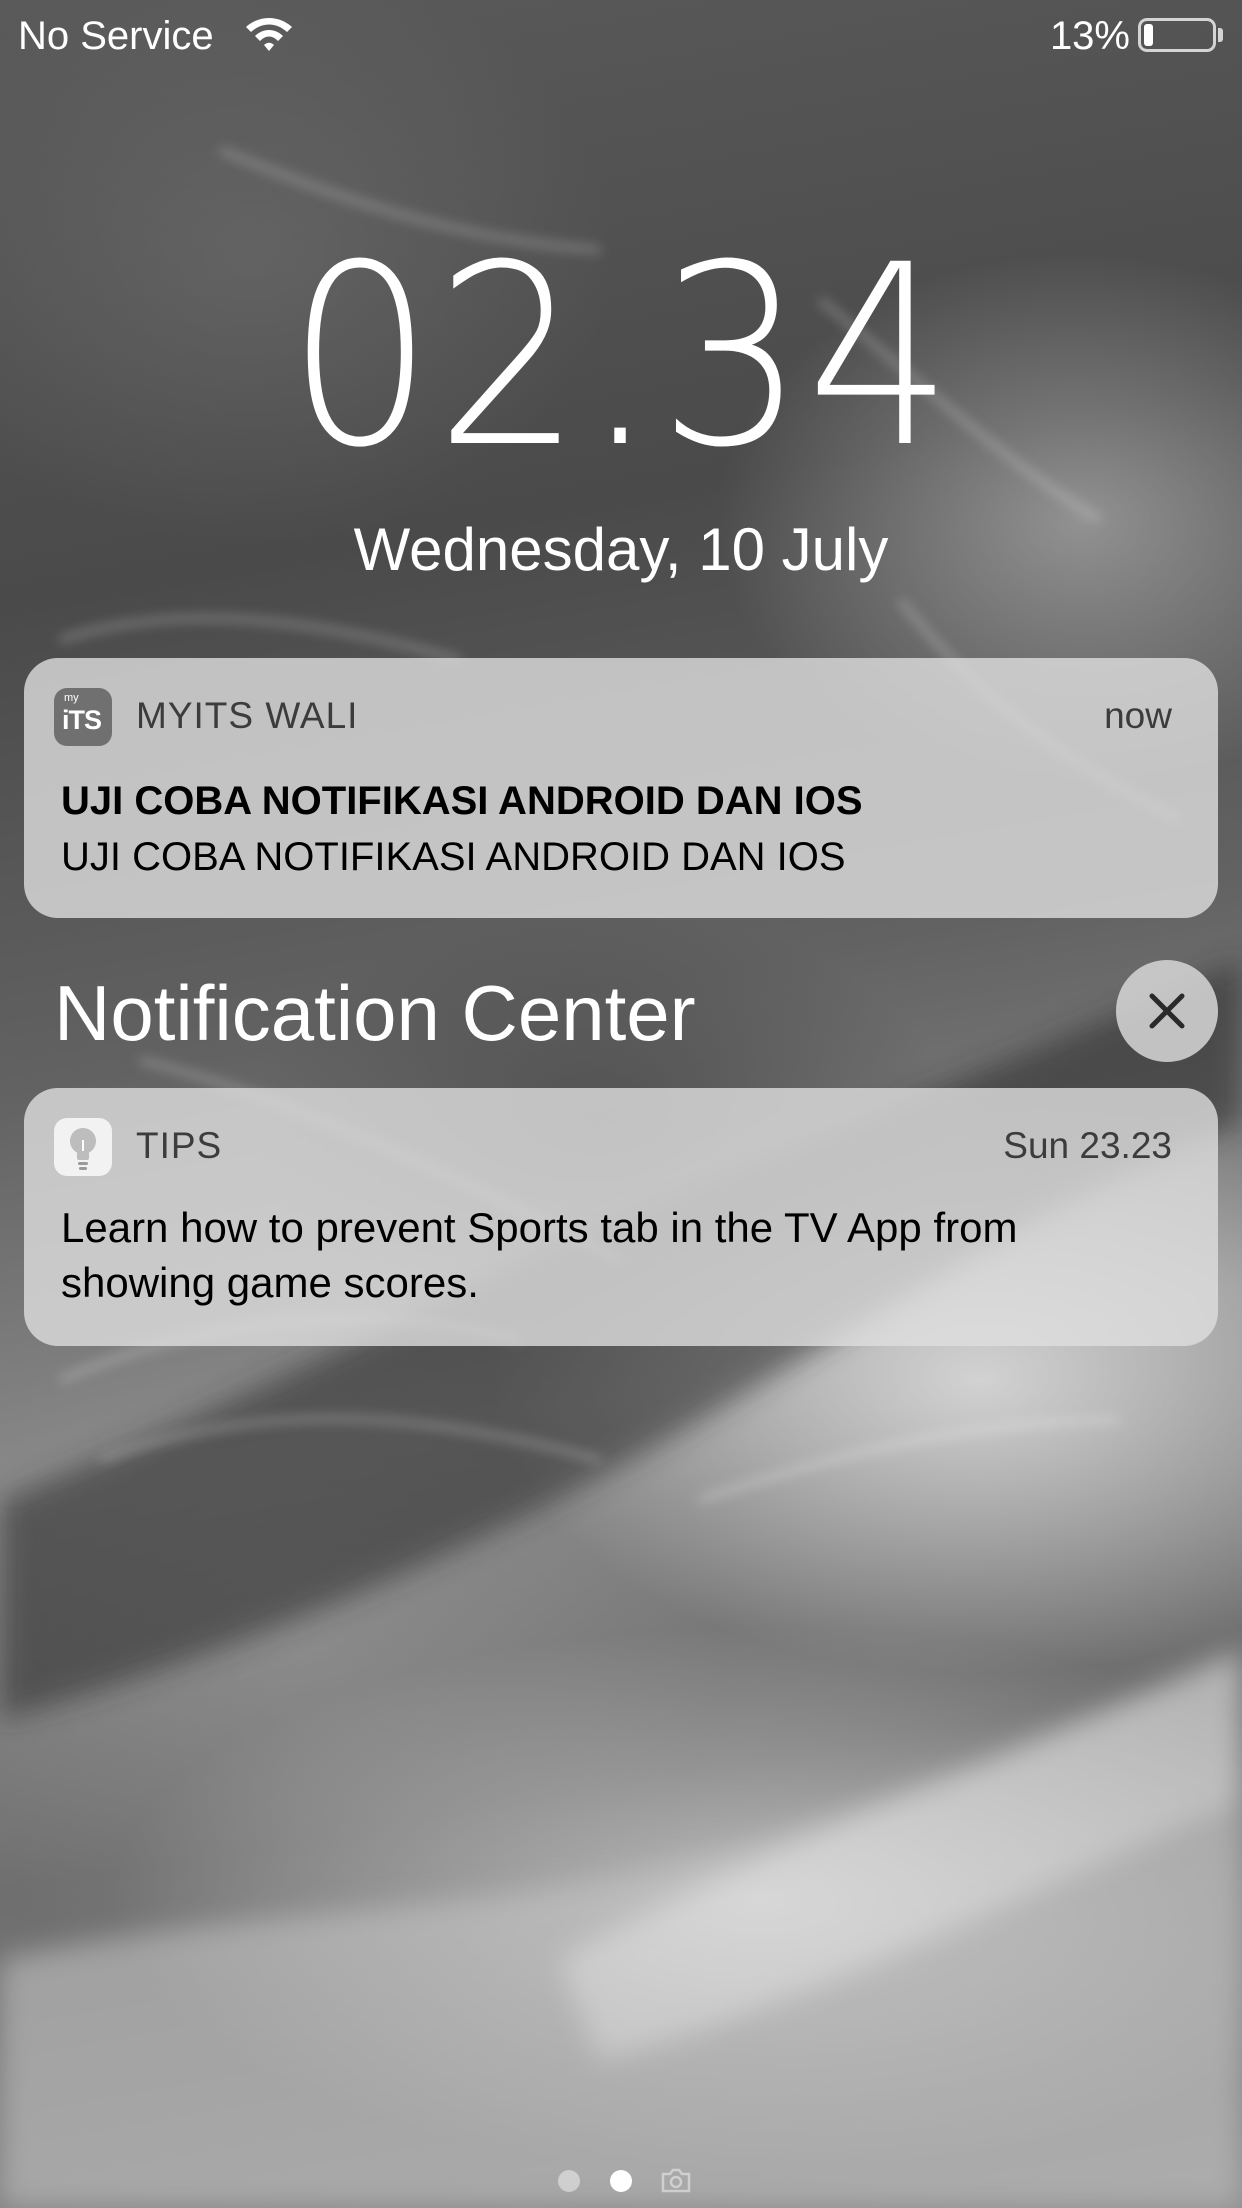 This screenshot has width=1242, height=2208. Describe the element at coordinates (71, 698) in the screenshot. I see `myits-icon-label-small: my` at that location.